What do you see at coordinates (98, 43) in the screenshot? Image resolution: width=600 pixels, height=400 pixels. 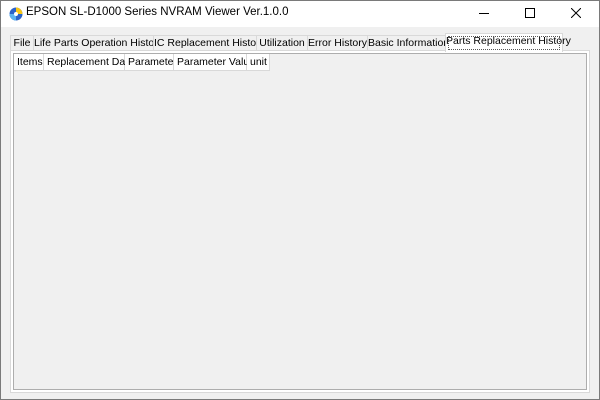 I see `tab-life-parts-operation-history: Life Parts Operation History` at bounding box center [98, 43].